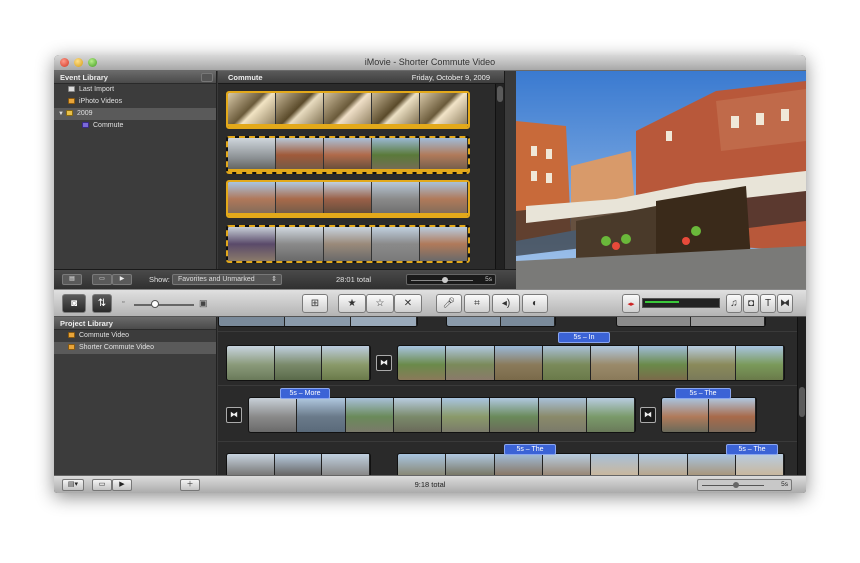 Image resolution: width=860 pixels, height=563 pixels. Describe the element at coordinates (62, 114) in the screenshot. I see `disclosure-triangle-icon: ▼` at that location.